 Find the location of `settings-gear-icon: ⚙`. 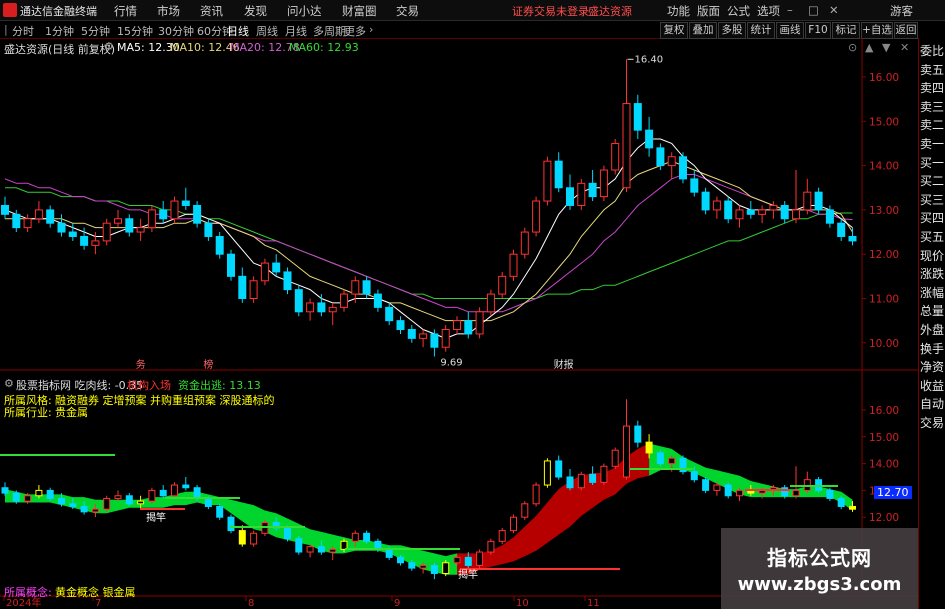

settings-gear-icon: ⚙ is located at coordinates (109, 46).